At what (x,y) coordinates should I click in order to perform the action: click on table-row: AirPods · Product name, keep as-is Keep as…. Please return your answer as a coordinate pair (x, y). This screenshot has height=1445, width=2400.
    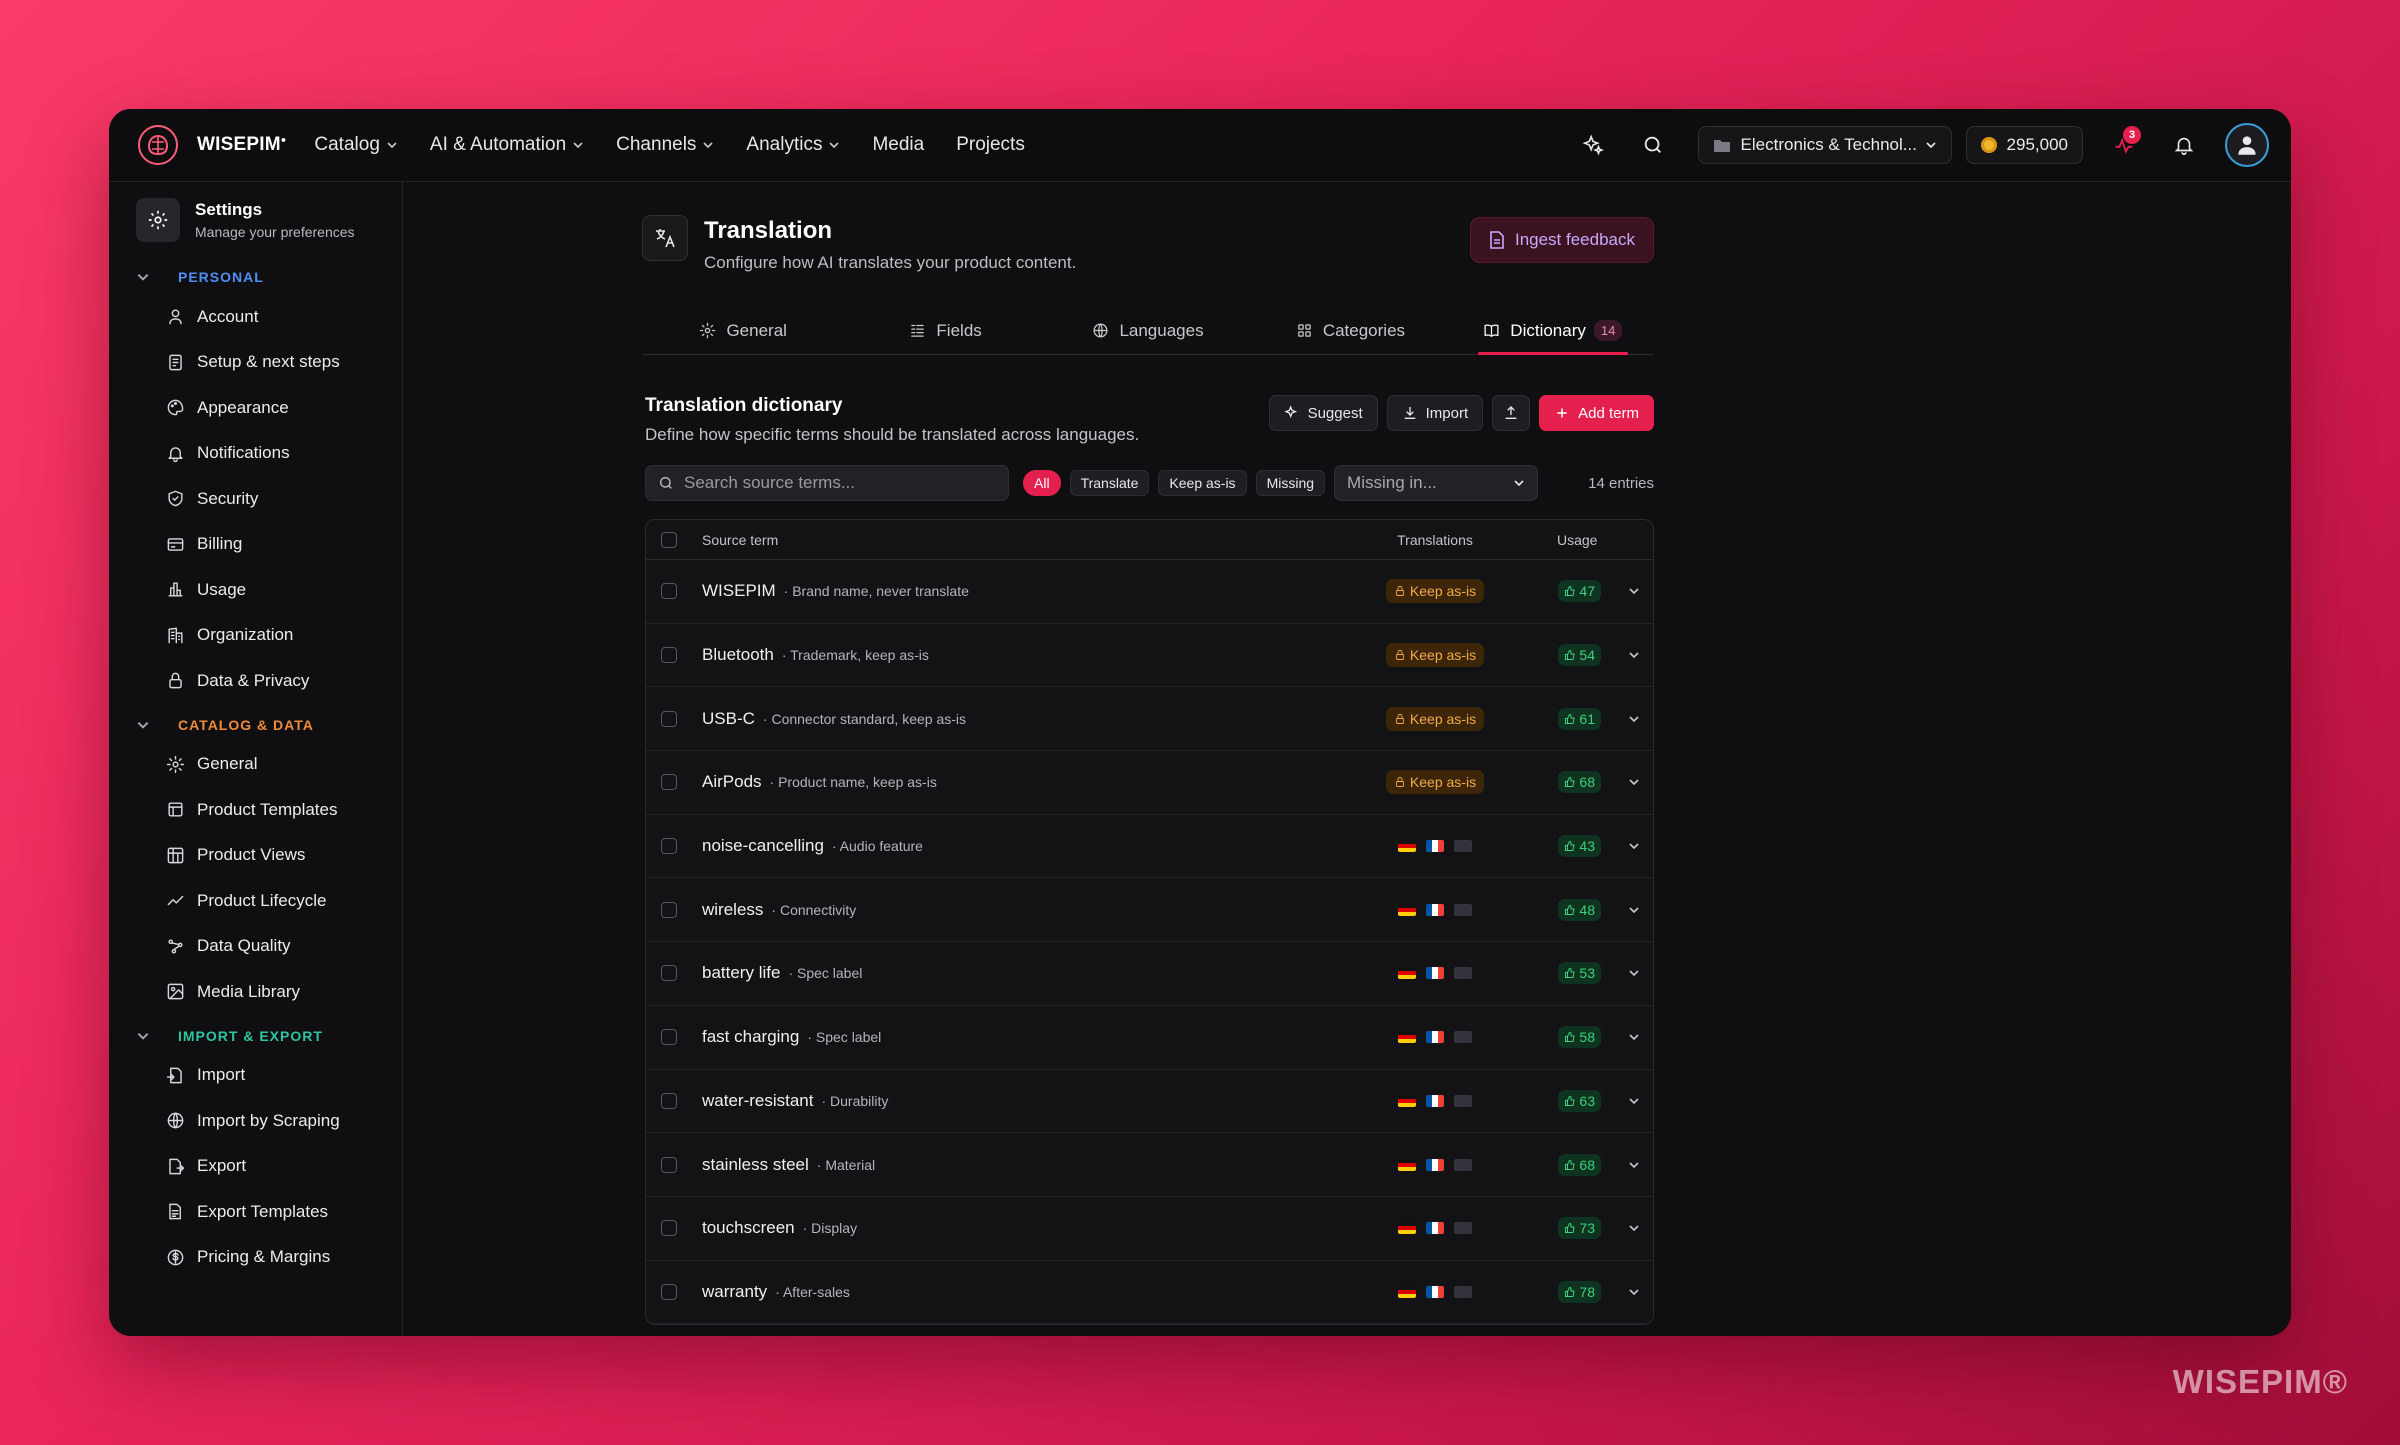
    Looking at the image, I should click on (1149, 783).